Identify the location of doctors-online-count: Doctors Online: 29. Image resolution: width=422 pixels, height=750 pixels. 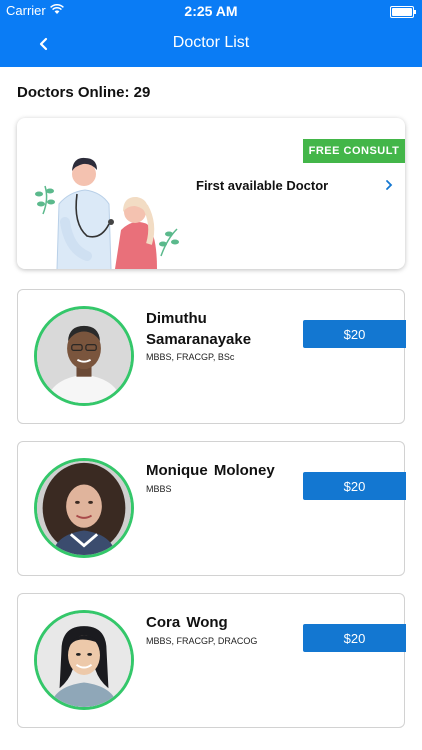
(84, 92).